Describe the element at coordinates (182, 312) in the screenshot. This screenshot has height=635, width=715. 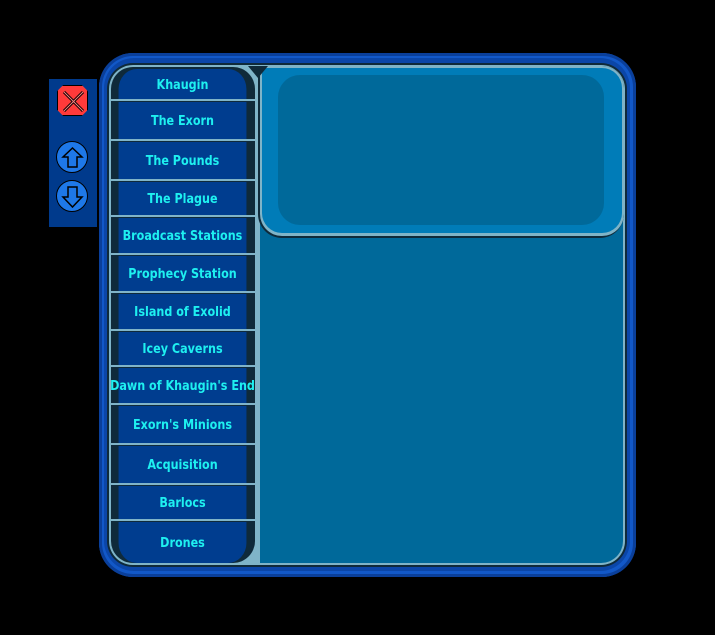
I see `list-item: Island of Exolid` at that location.